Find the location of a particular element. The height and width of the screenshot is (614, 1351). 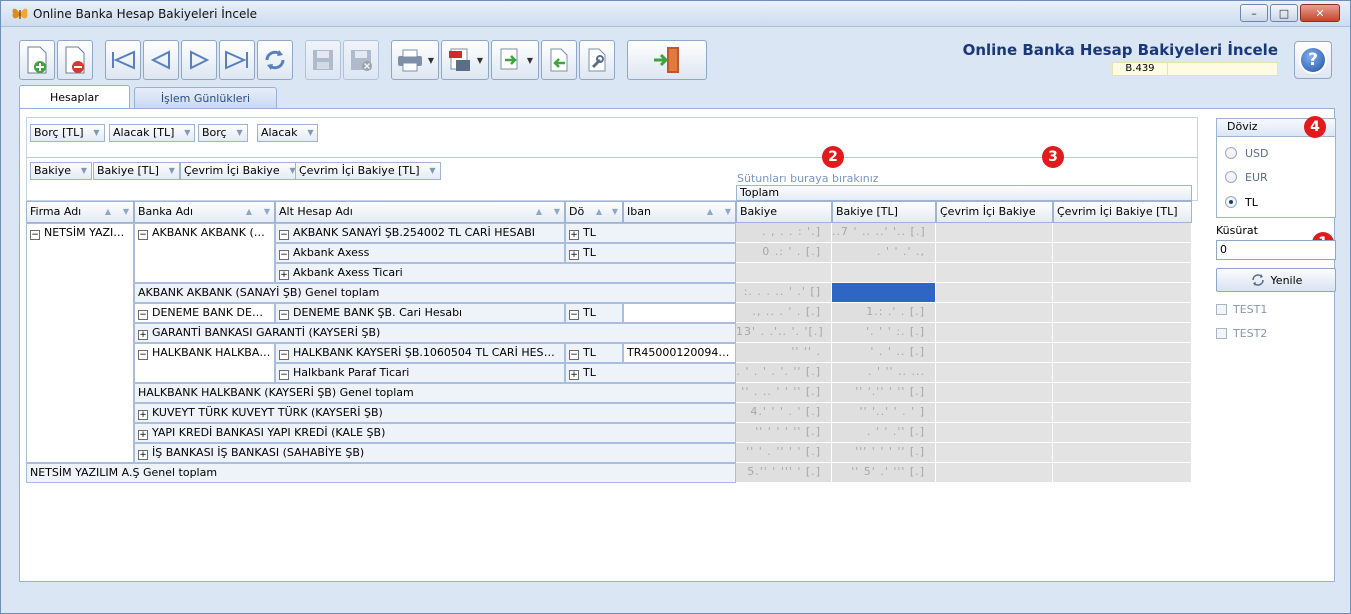

minimize-button: – is located at coordinates (1254, 13).